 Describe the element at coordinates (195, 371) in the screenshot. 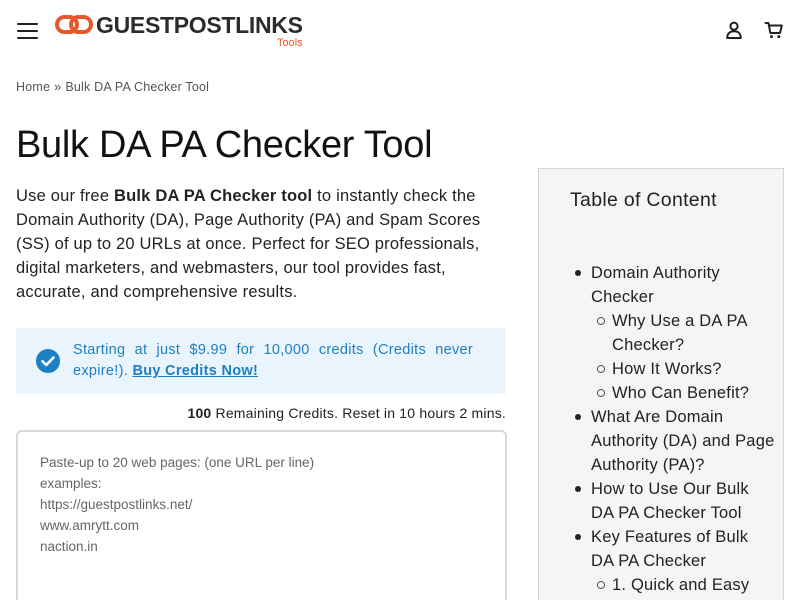

I see `buy-credits-link: Buy Credits Now!` at that location.